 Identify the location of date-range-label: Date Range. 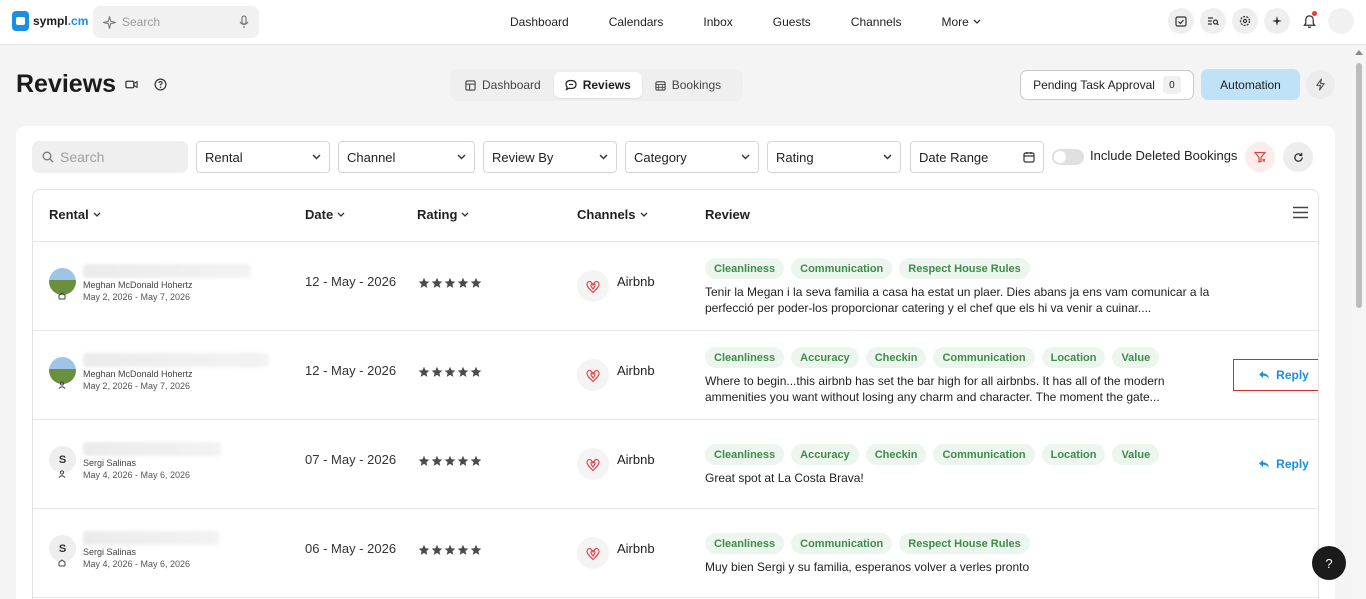
(954, 157).